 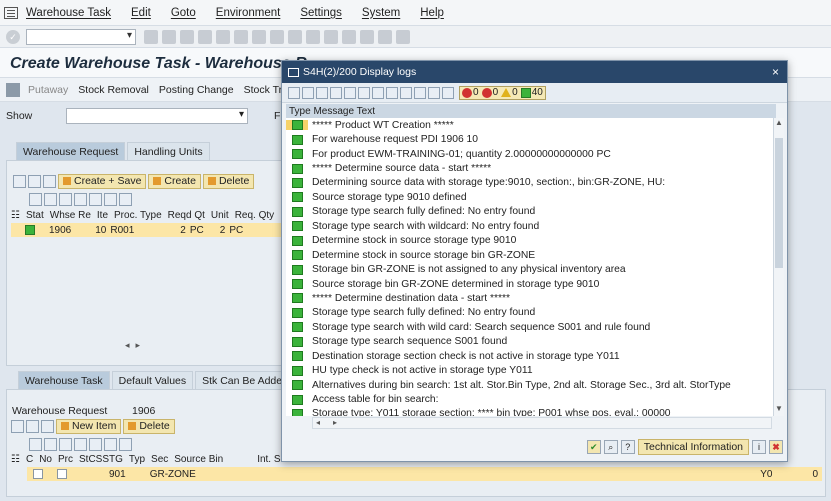 I want to click on col-stat: Stat, so click(x=35, y=215).